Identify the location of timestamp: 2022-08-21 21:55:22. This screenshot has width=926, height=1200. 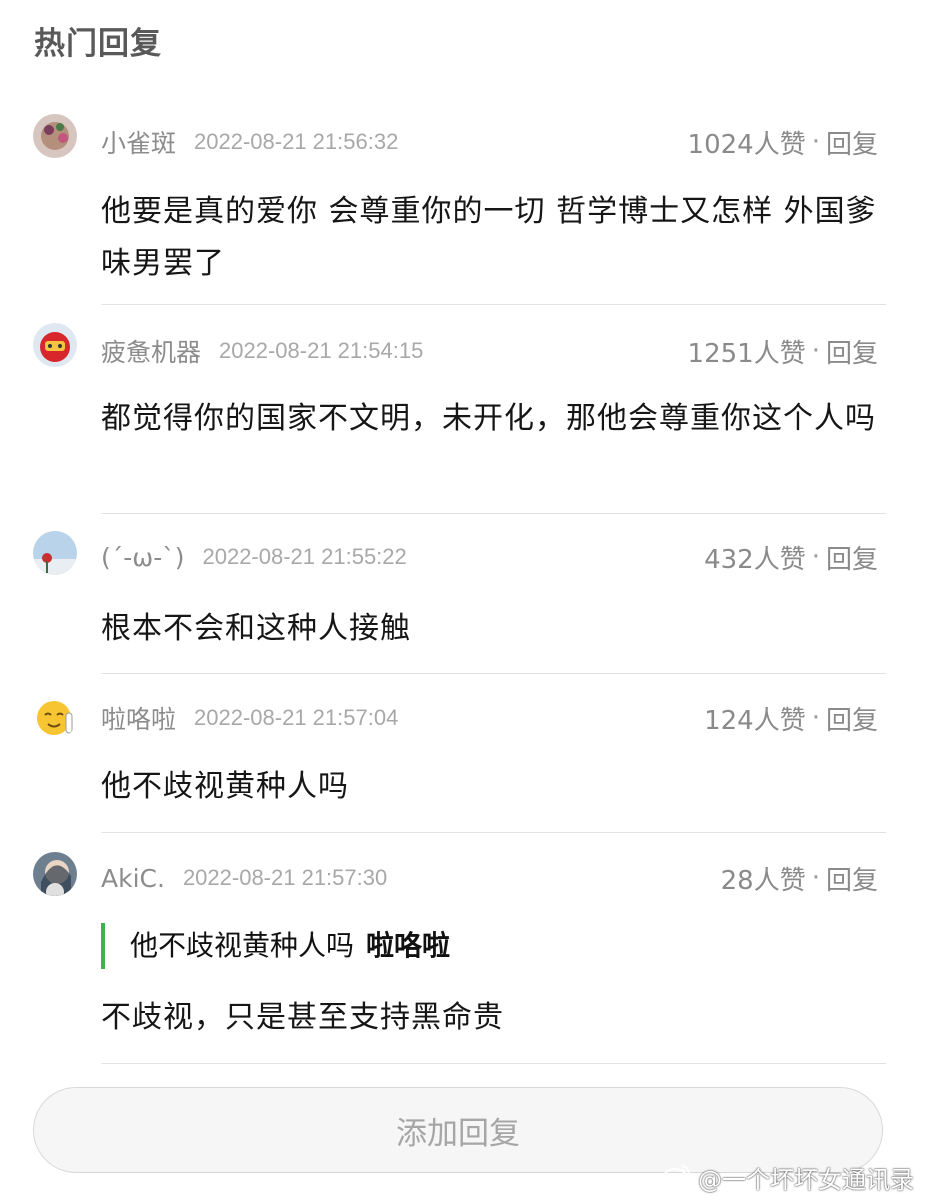
(304, 556).